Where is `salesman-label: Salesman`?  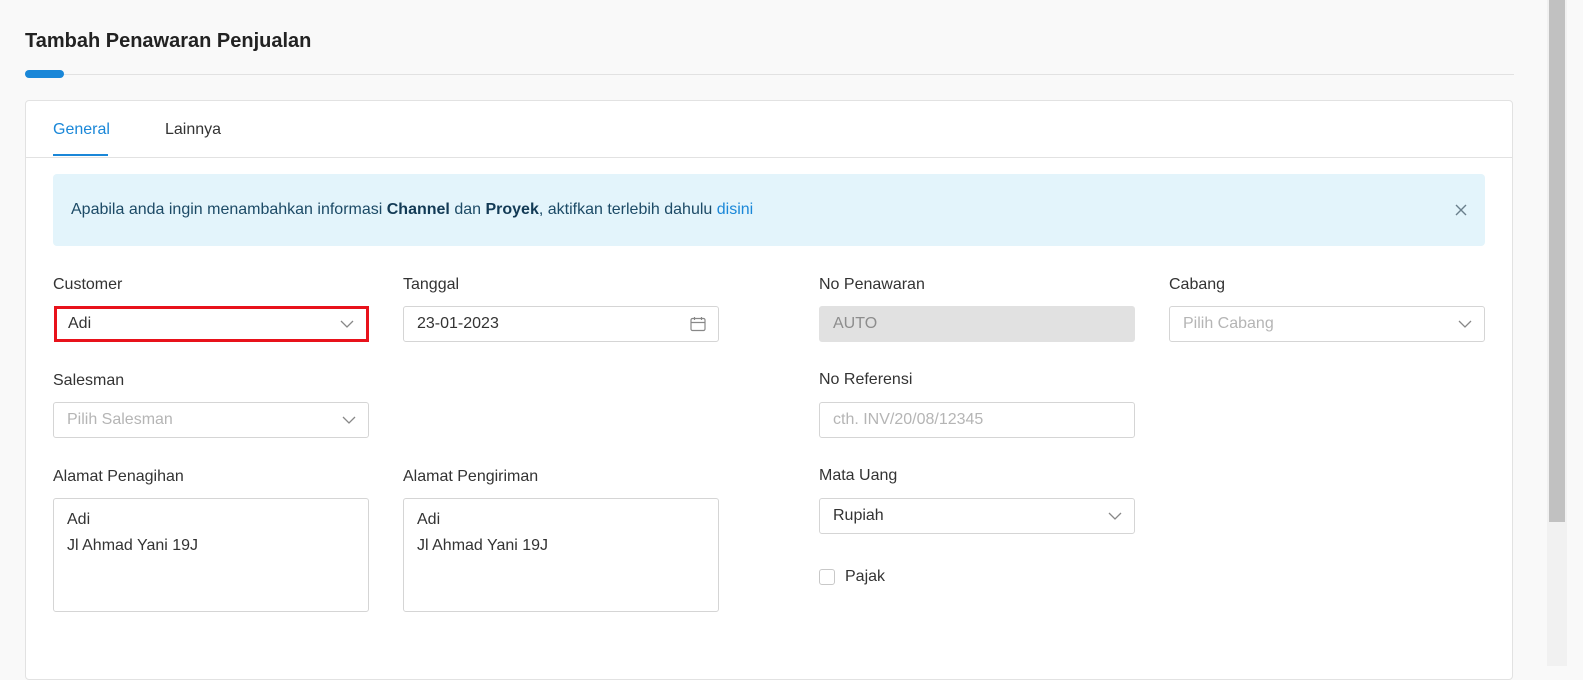 salesman-label: Salesman is located at coordinates (89, 380).